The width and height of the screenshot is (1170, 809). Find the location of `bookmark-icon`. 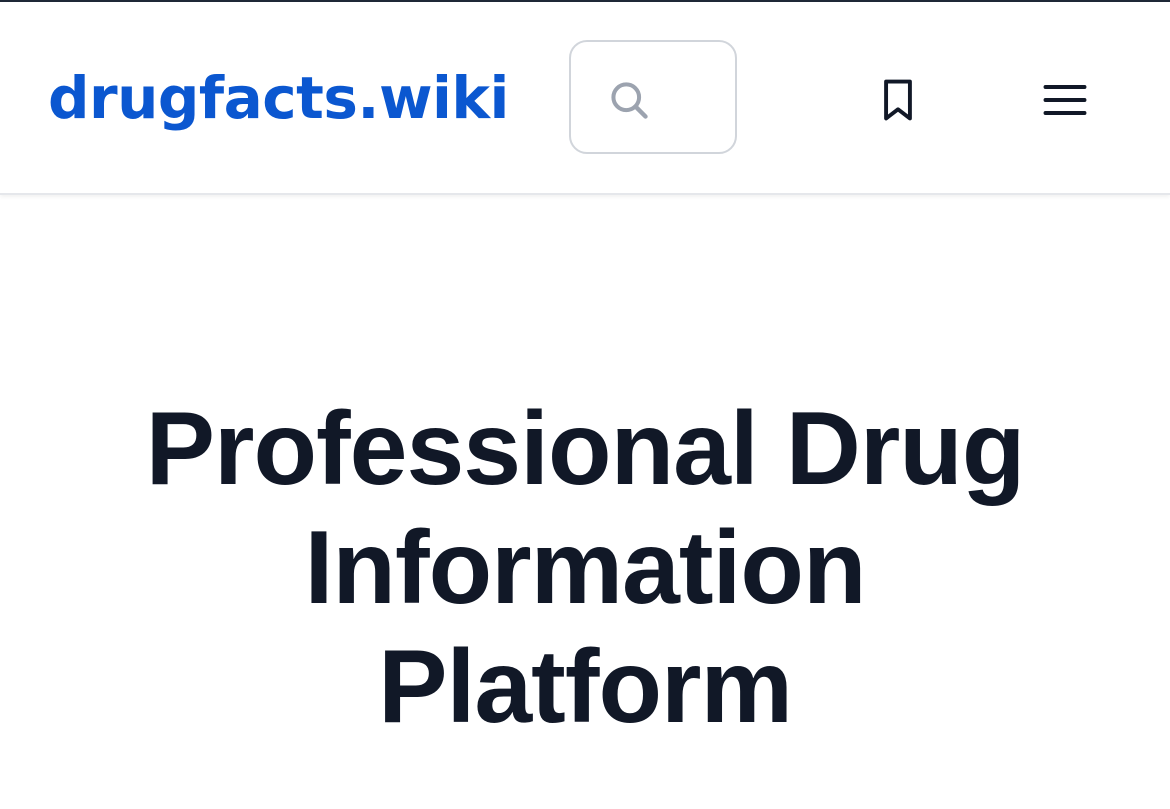

bookmark-icon is located at coordinates (898, 100).